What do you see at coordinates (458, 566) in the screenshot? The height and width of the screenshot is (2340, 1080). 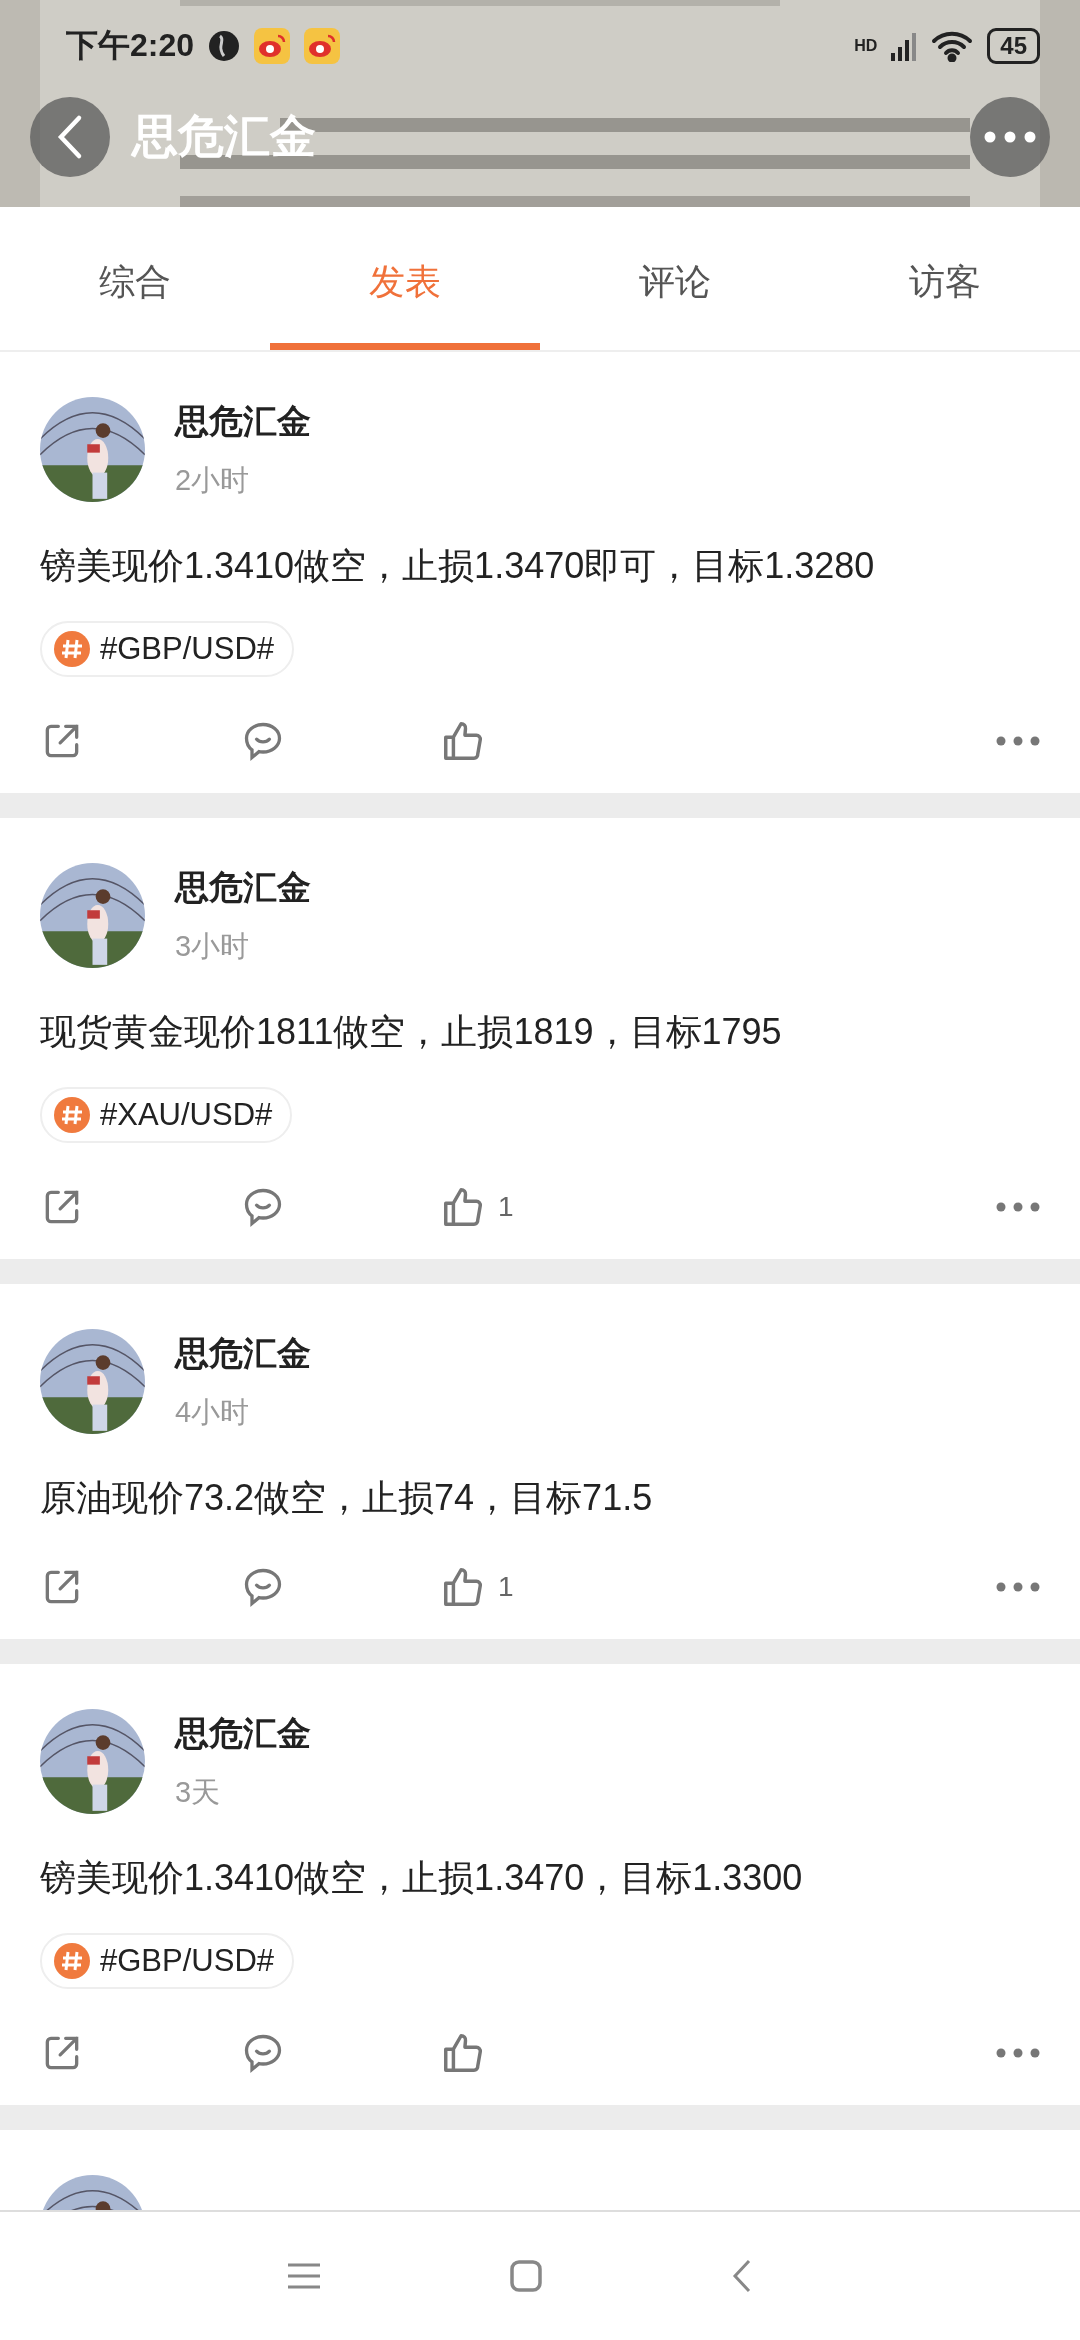 I see `post-text: 镑美现价1.3410做空，止损1.3470即可，目标1.3280` at bounding box center [458, 566].